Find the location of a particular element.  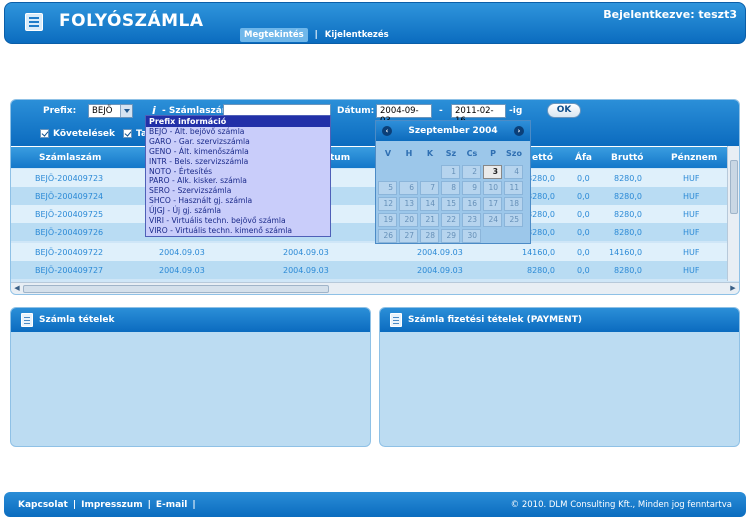

cell-net: 8280,0 is located at coordinates (541, 178).